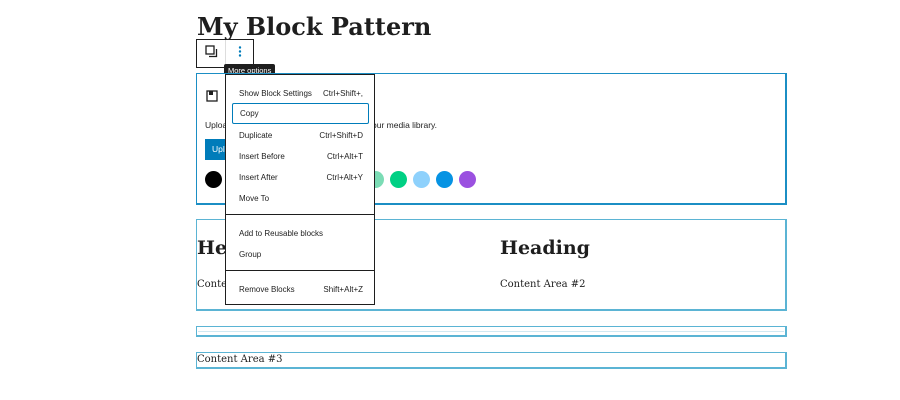  What do you see at coordinates (281, 233) in the screenshot?
I see `menu-item-label: Add to Reusable blocks` at bounding box center [281, 233].